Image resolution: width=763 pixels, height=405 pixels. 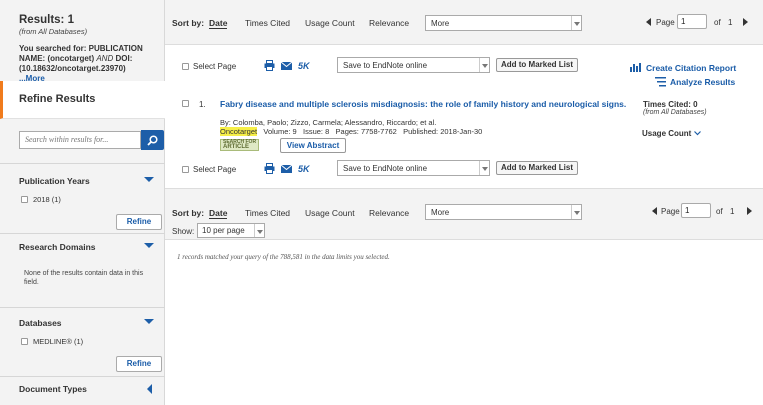 I want to click on bar-chart-icon, so click(x=635, y=67).